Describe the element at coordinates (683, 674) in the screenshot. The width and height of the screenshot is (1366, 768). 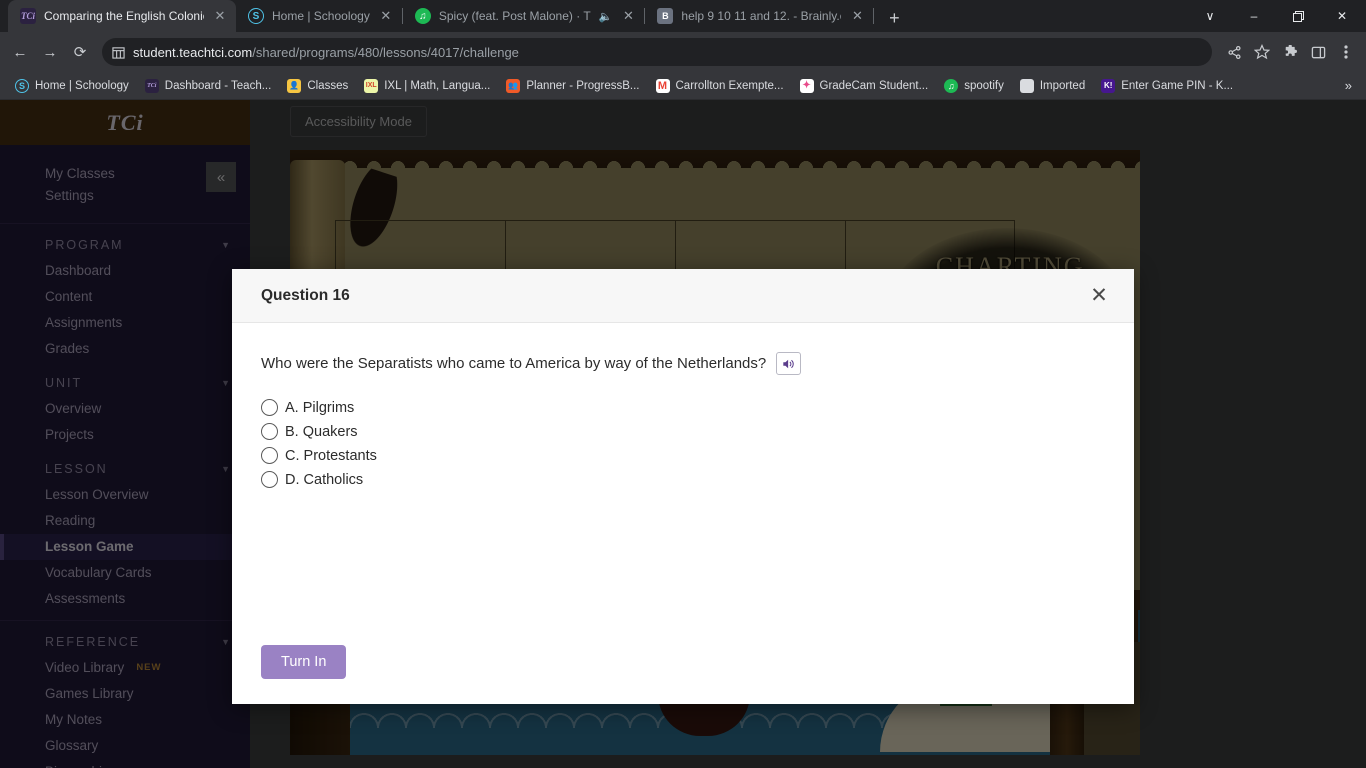
I see `modal-footer: Turn In` at that location.